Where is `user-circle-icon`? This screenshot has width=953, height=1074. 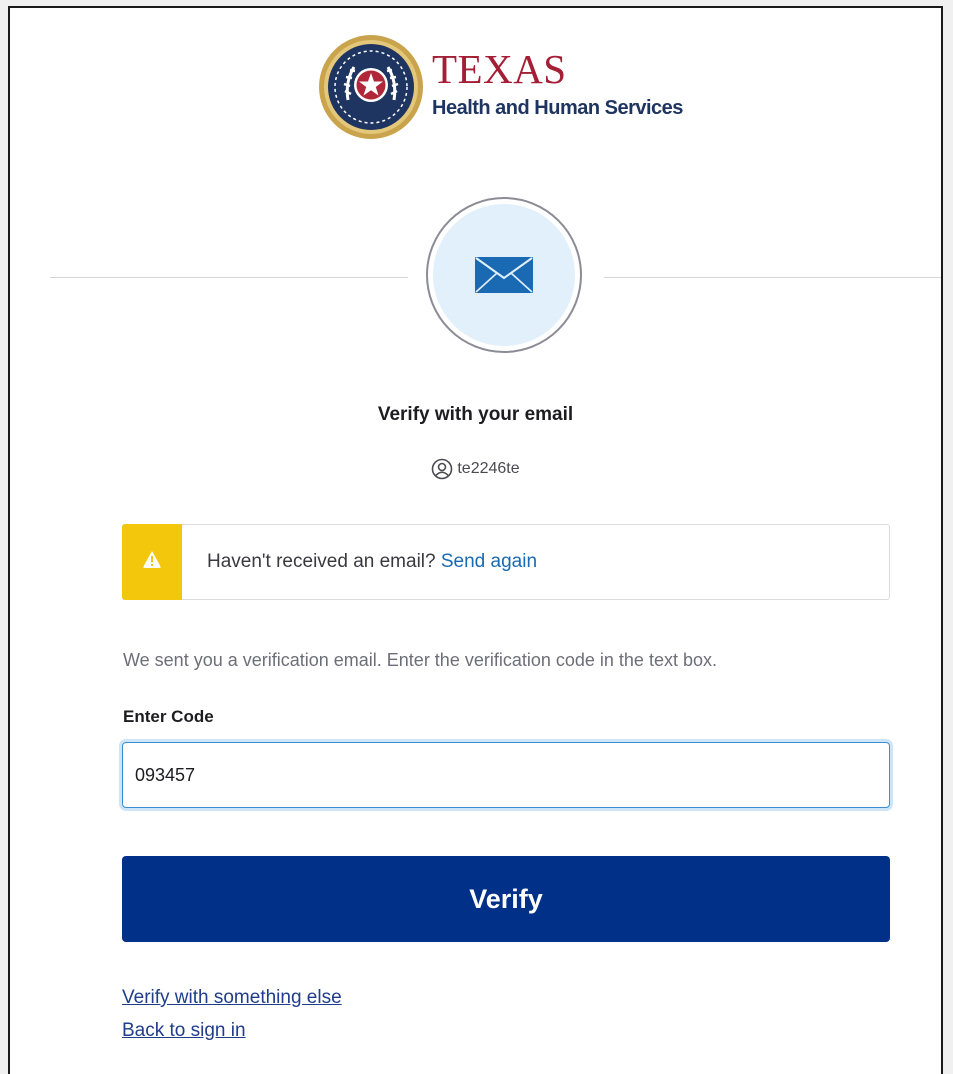
user-circle-icon is located at coordinates (442, 469).